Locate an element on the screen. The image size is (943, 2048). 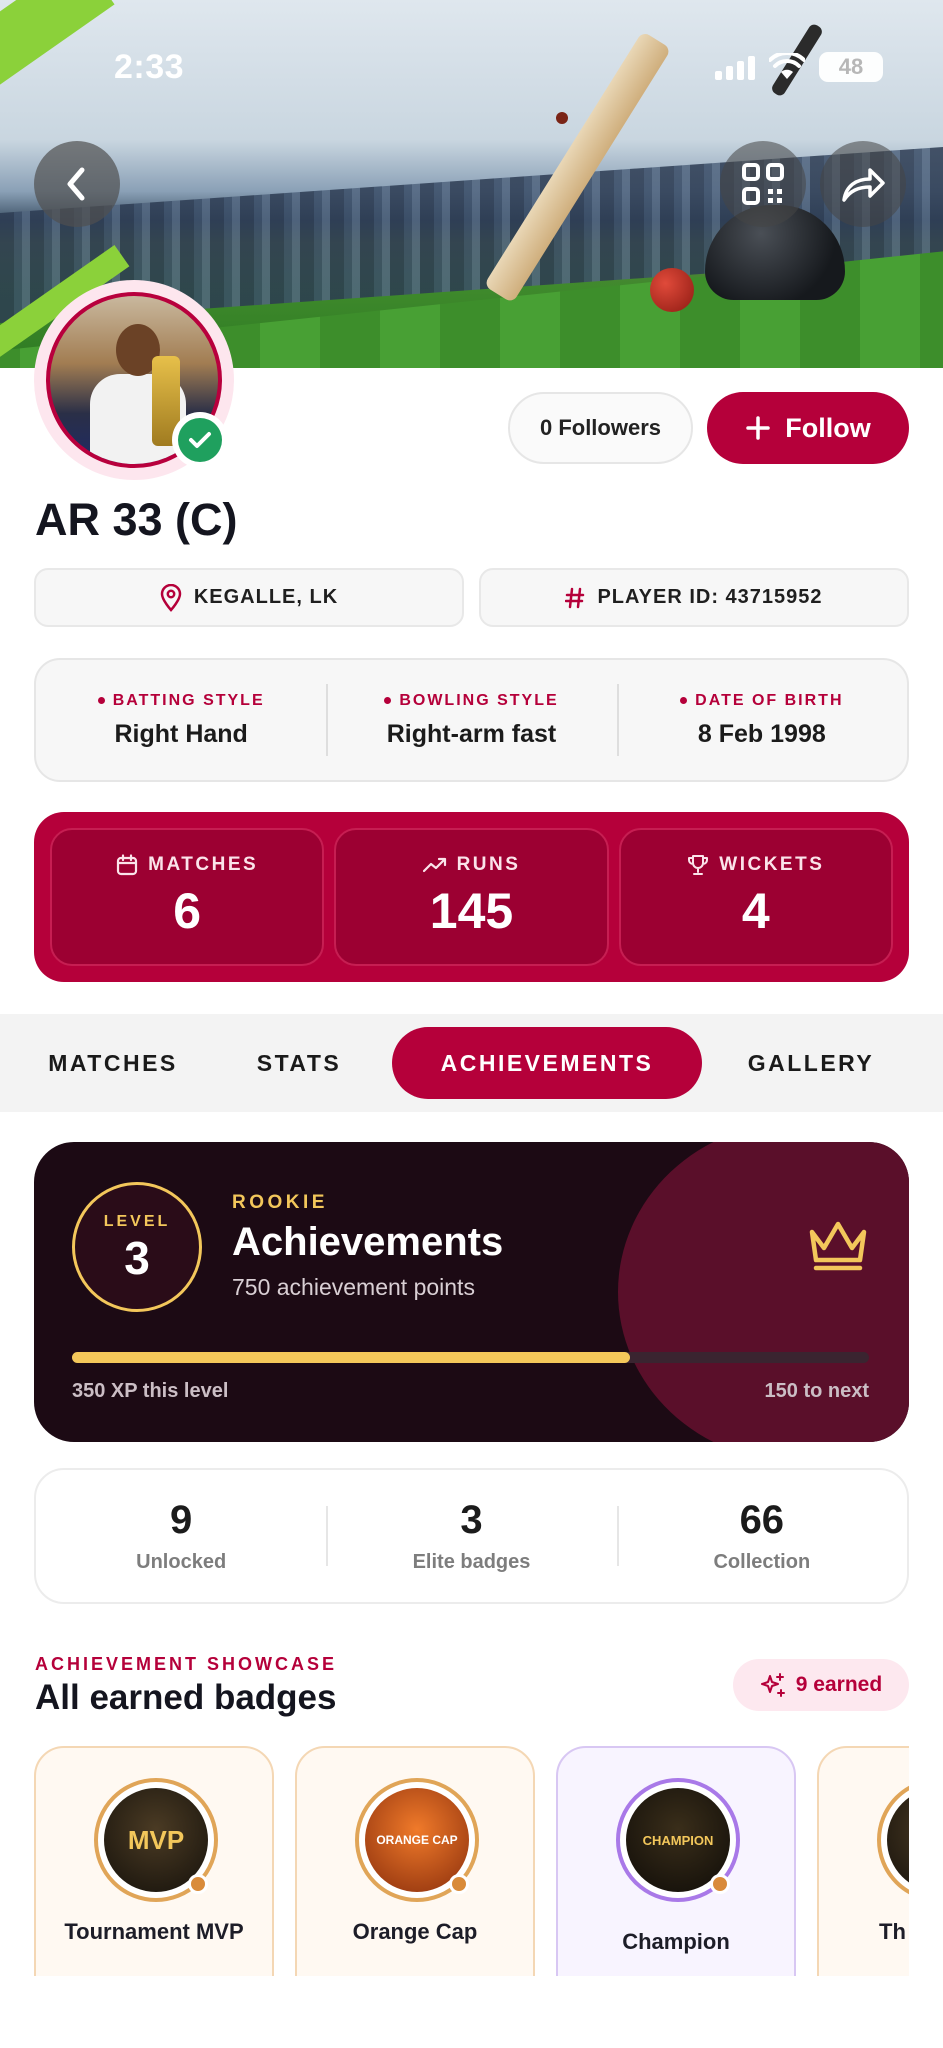
count-value: 9 is located at coordinates (181, 1520).